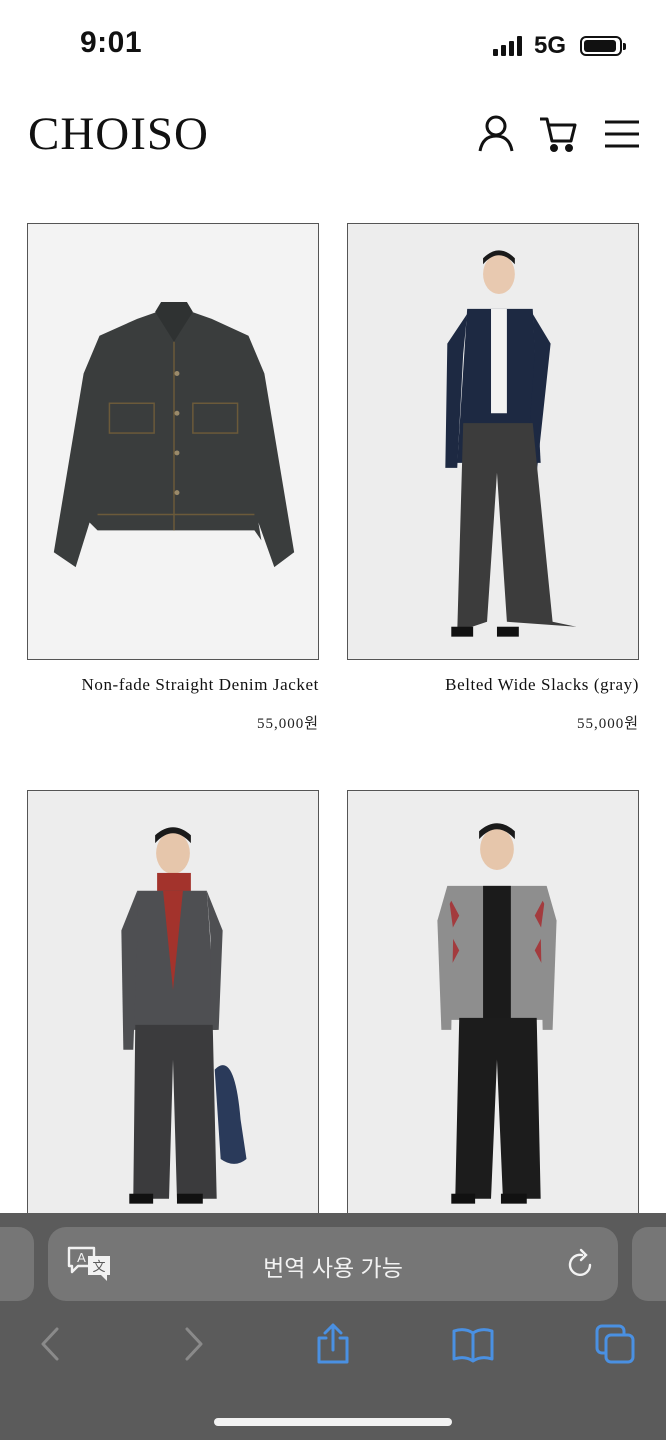 The height and width of the screenshot is (1440, 666). Describe the element at coordinates (473, 1344) in the screenshot. I see `bookmarks-icon` at that location.